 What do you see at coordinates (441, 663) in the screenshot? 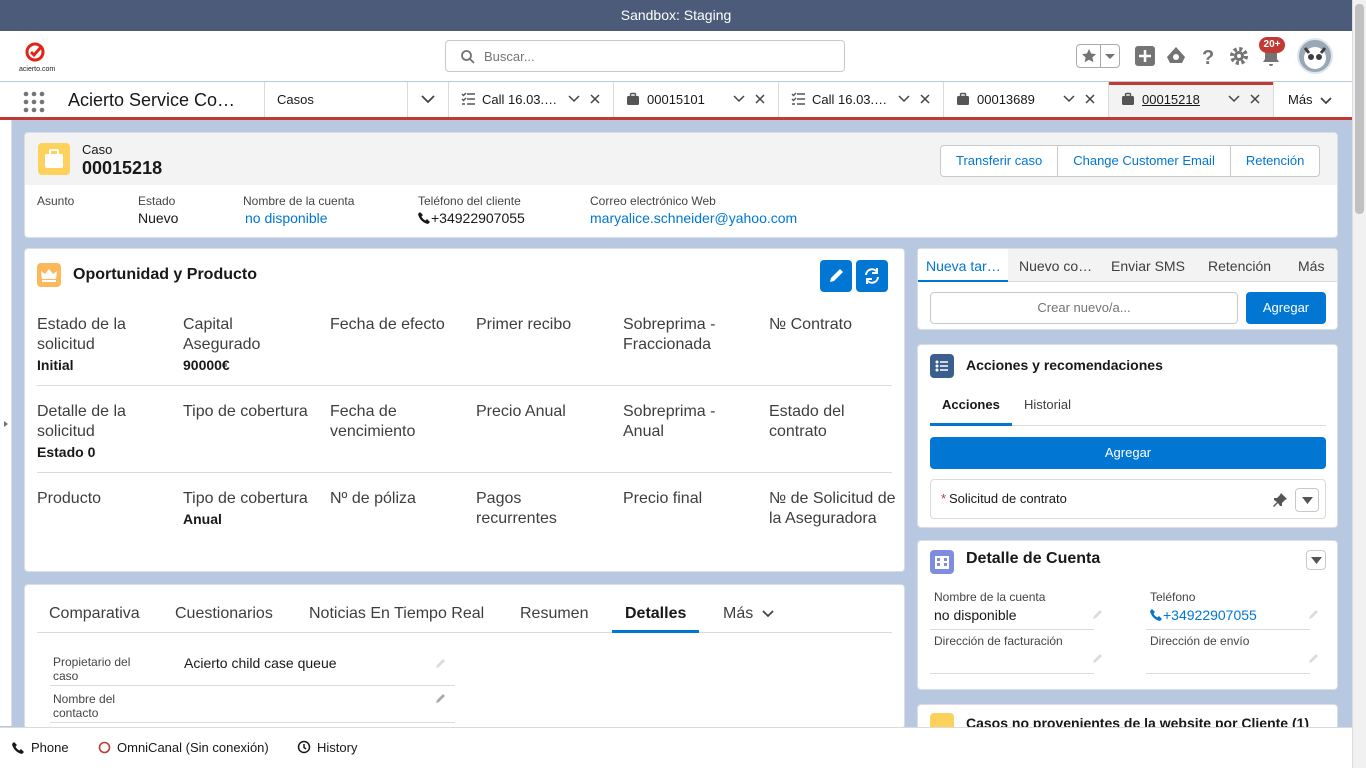
I see `lock-edit-icon` at bounding box center [441, 663].